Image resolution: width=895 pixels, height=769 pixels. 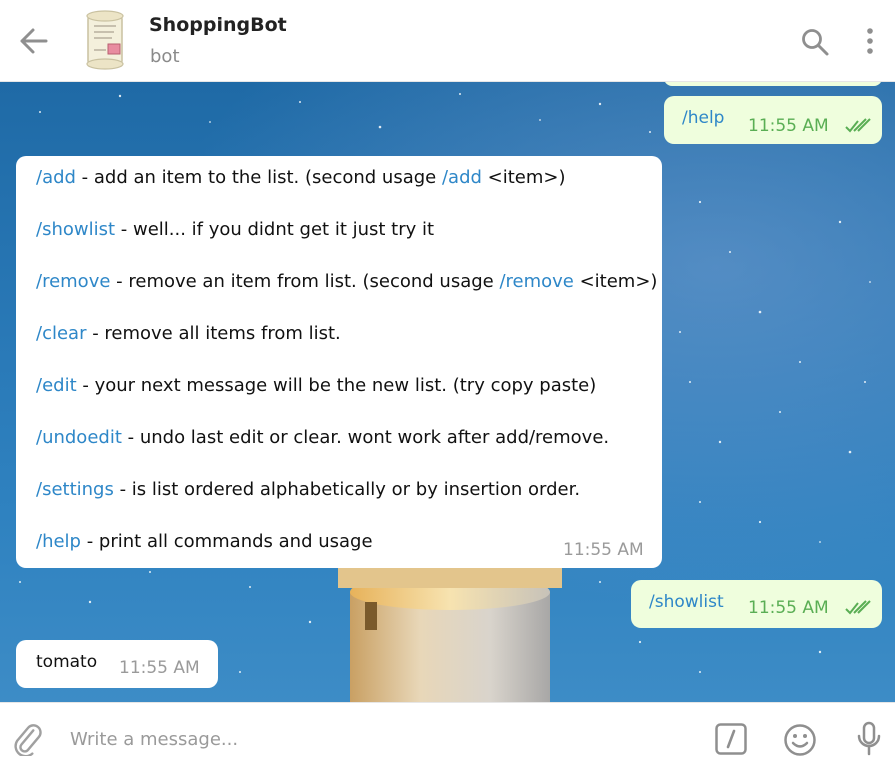 I want to click on command-link: /help, so click(x=58, y=541).